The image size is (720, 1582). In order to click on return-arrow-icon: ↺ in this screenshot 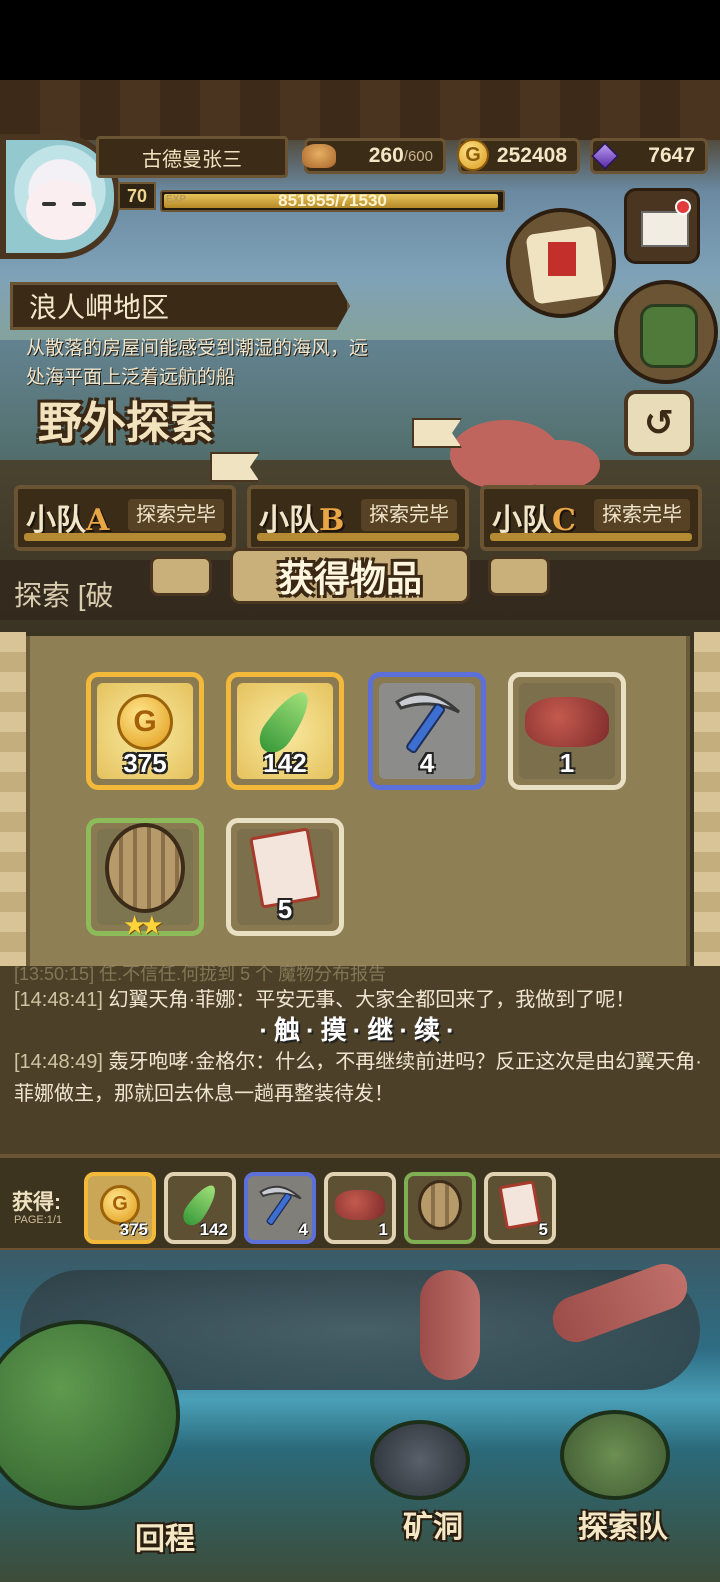, I will do `click(659, 422)`.